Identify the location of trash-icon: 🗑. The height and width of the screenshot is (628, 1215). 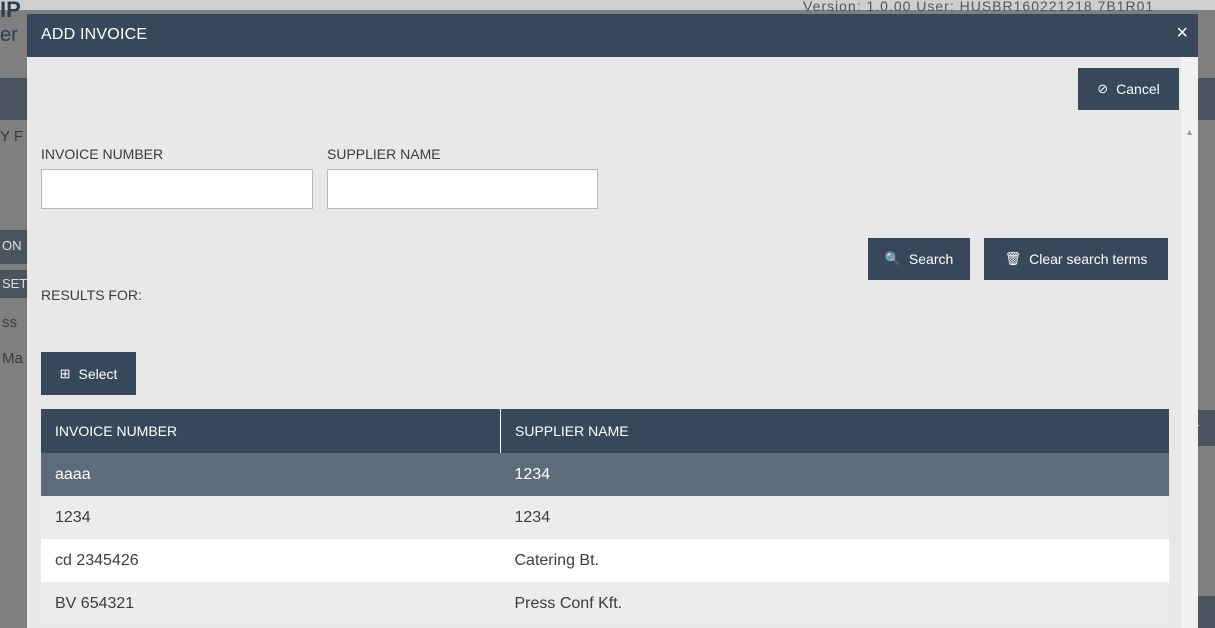
(1013, 258).